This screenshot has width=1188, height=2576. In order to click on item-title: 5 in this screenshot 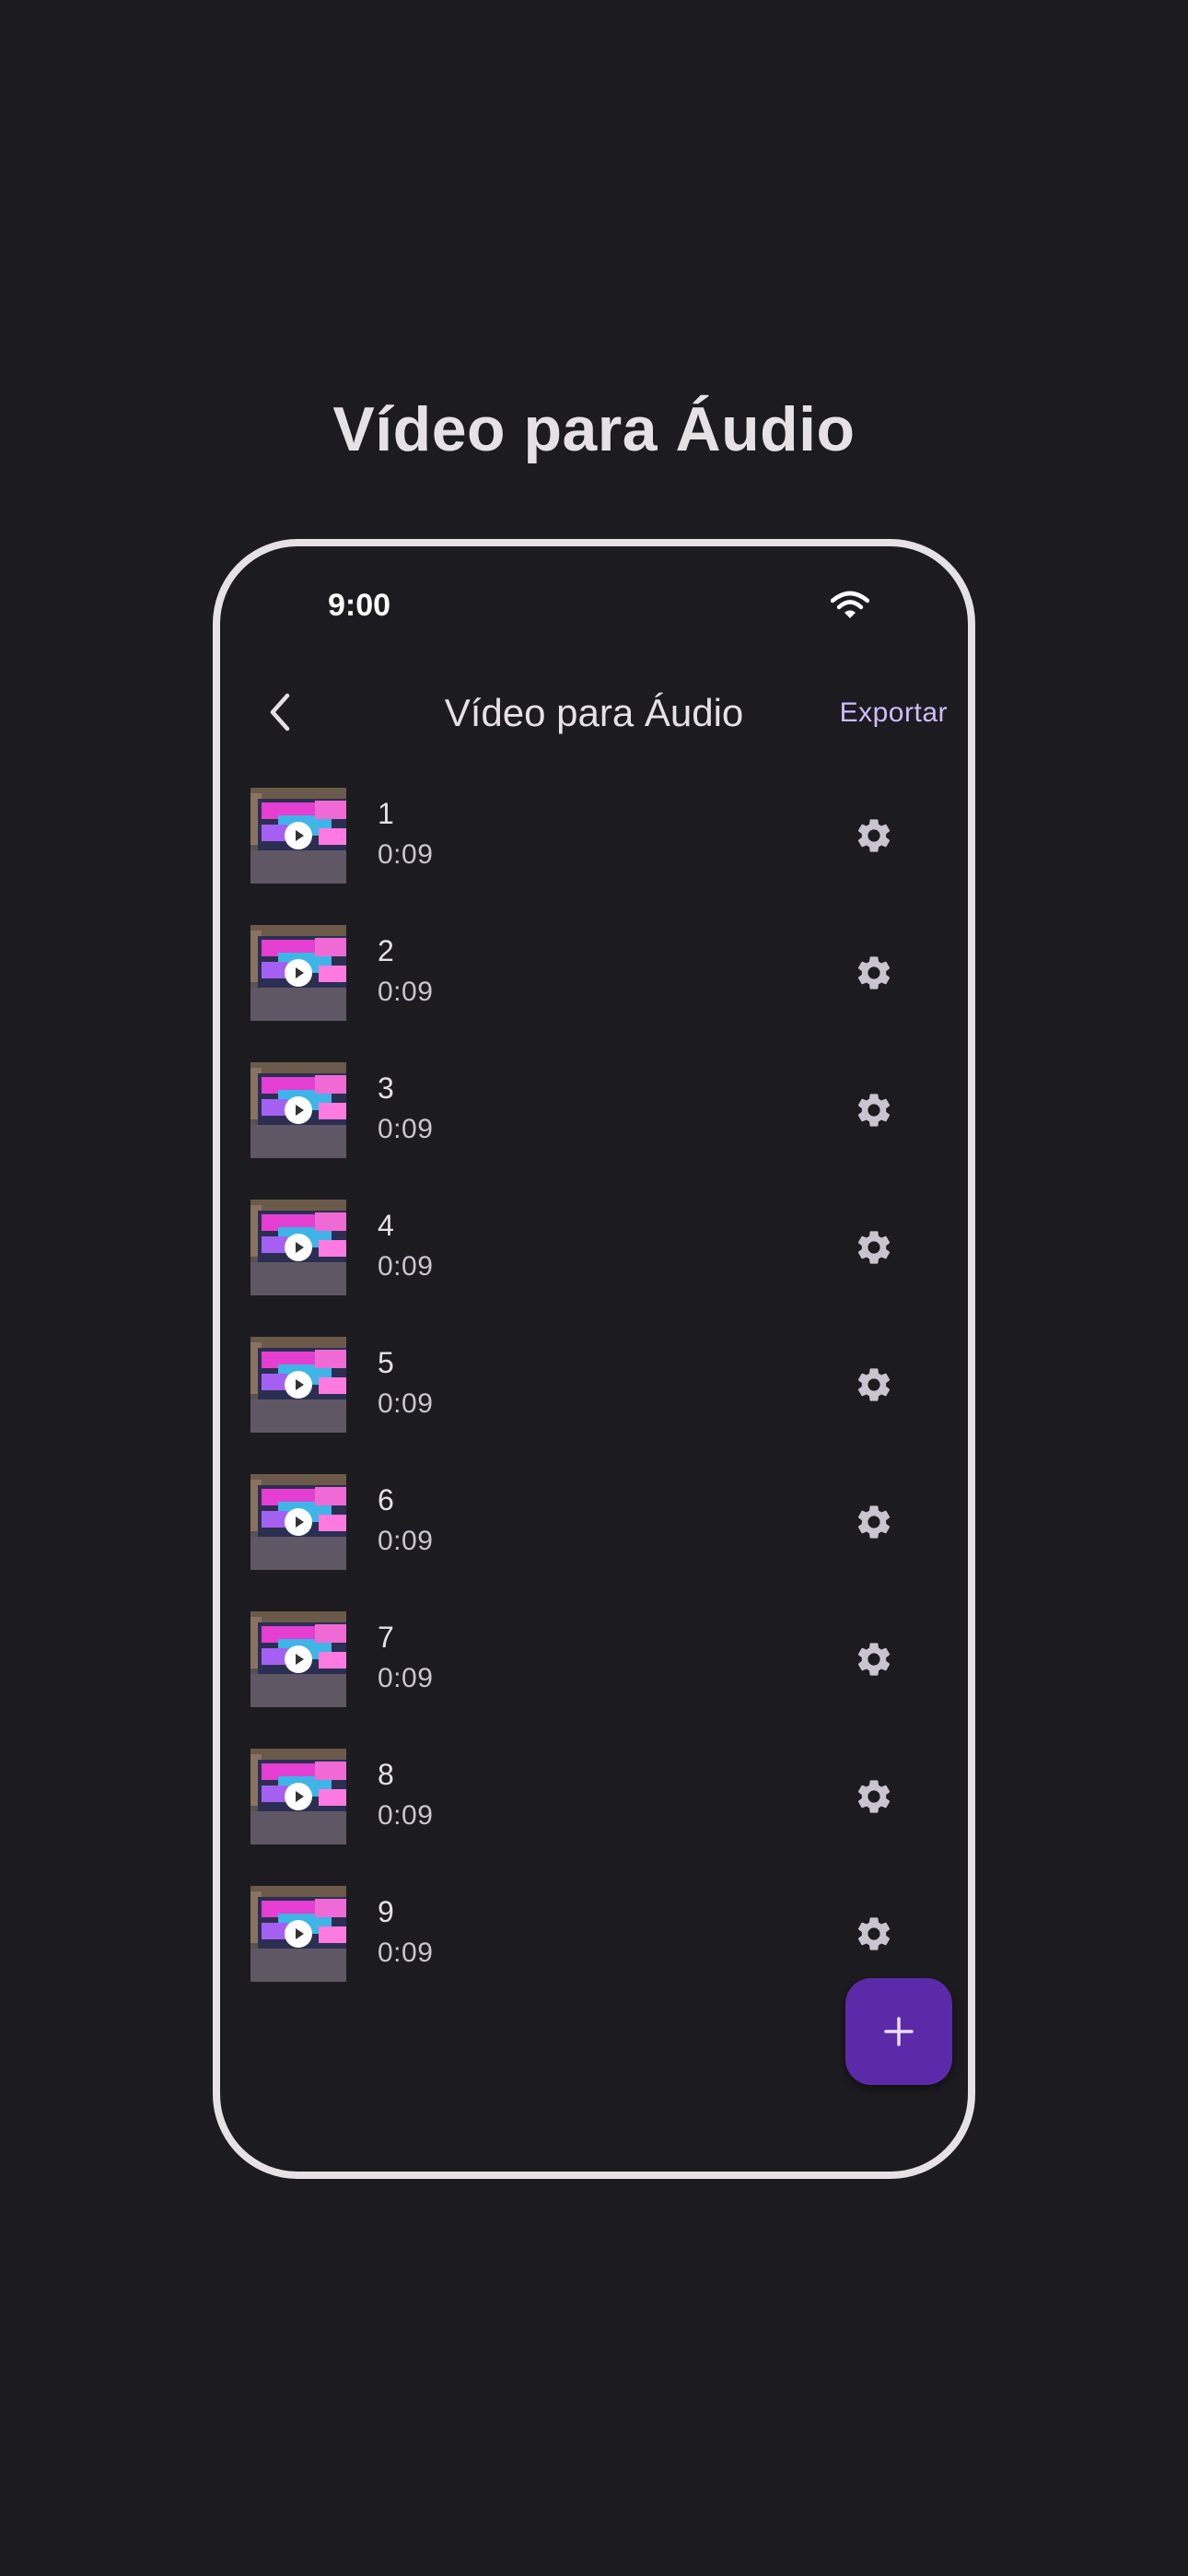, I will do `click(386, 1362)`.